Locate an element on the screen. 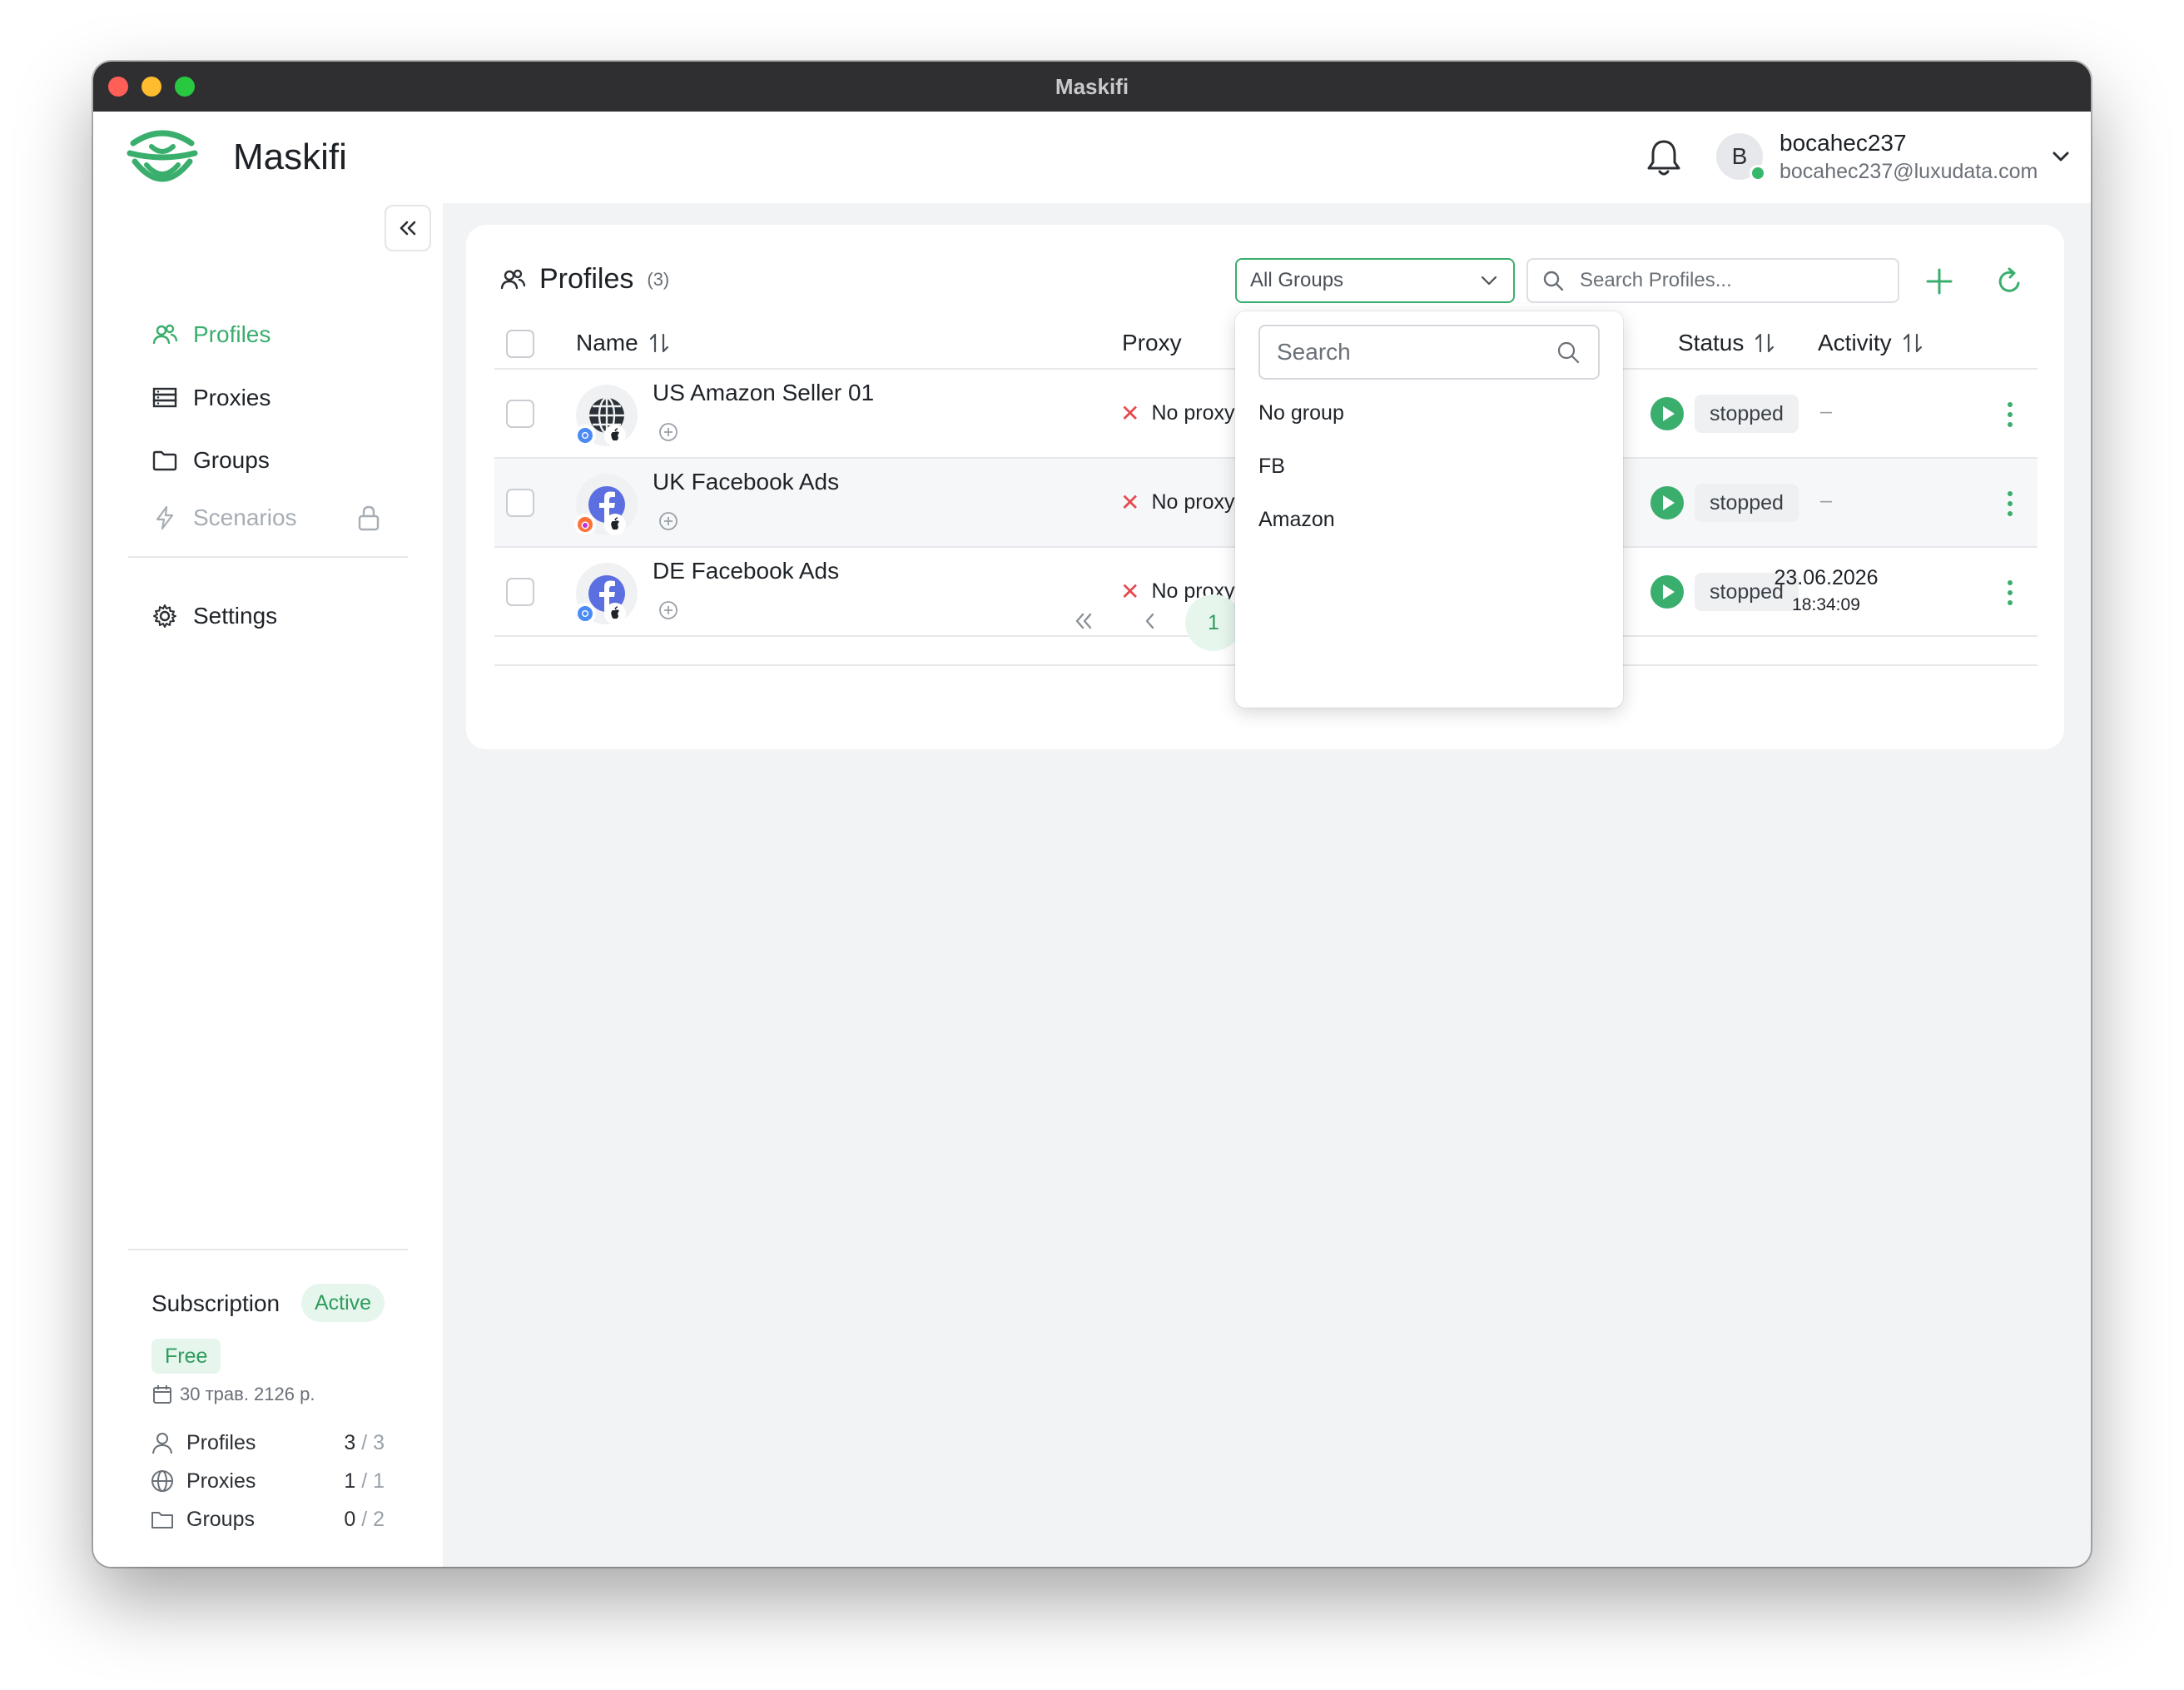  minimize-window-button is located at coordinates (151, 87).